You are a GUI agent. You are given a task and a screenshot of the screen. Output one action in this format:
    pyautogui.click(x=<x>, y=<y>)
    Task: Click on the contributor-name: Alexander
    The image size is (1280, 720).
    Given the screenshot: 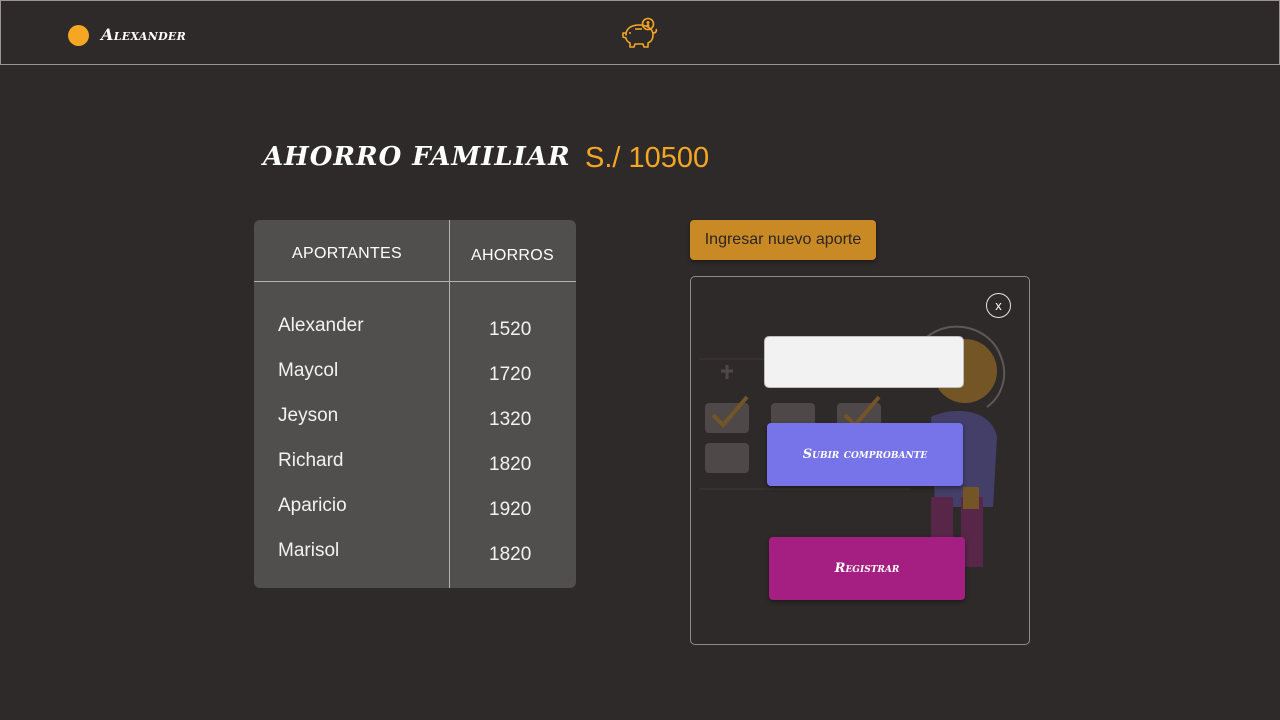 What is the action you would take?
    pyautogui.click(x=321, y=325)
    